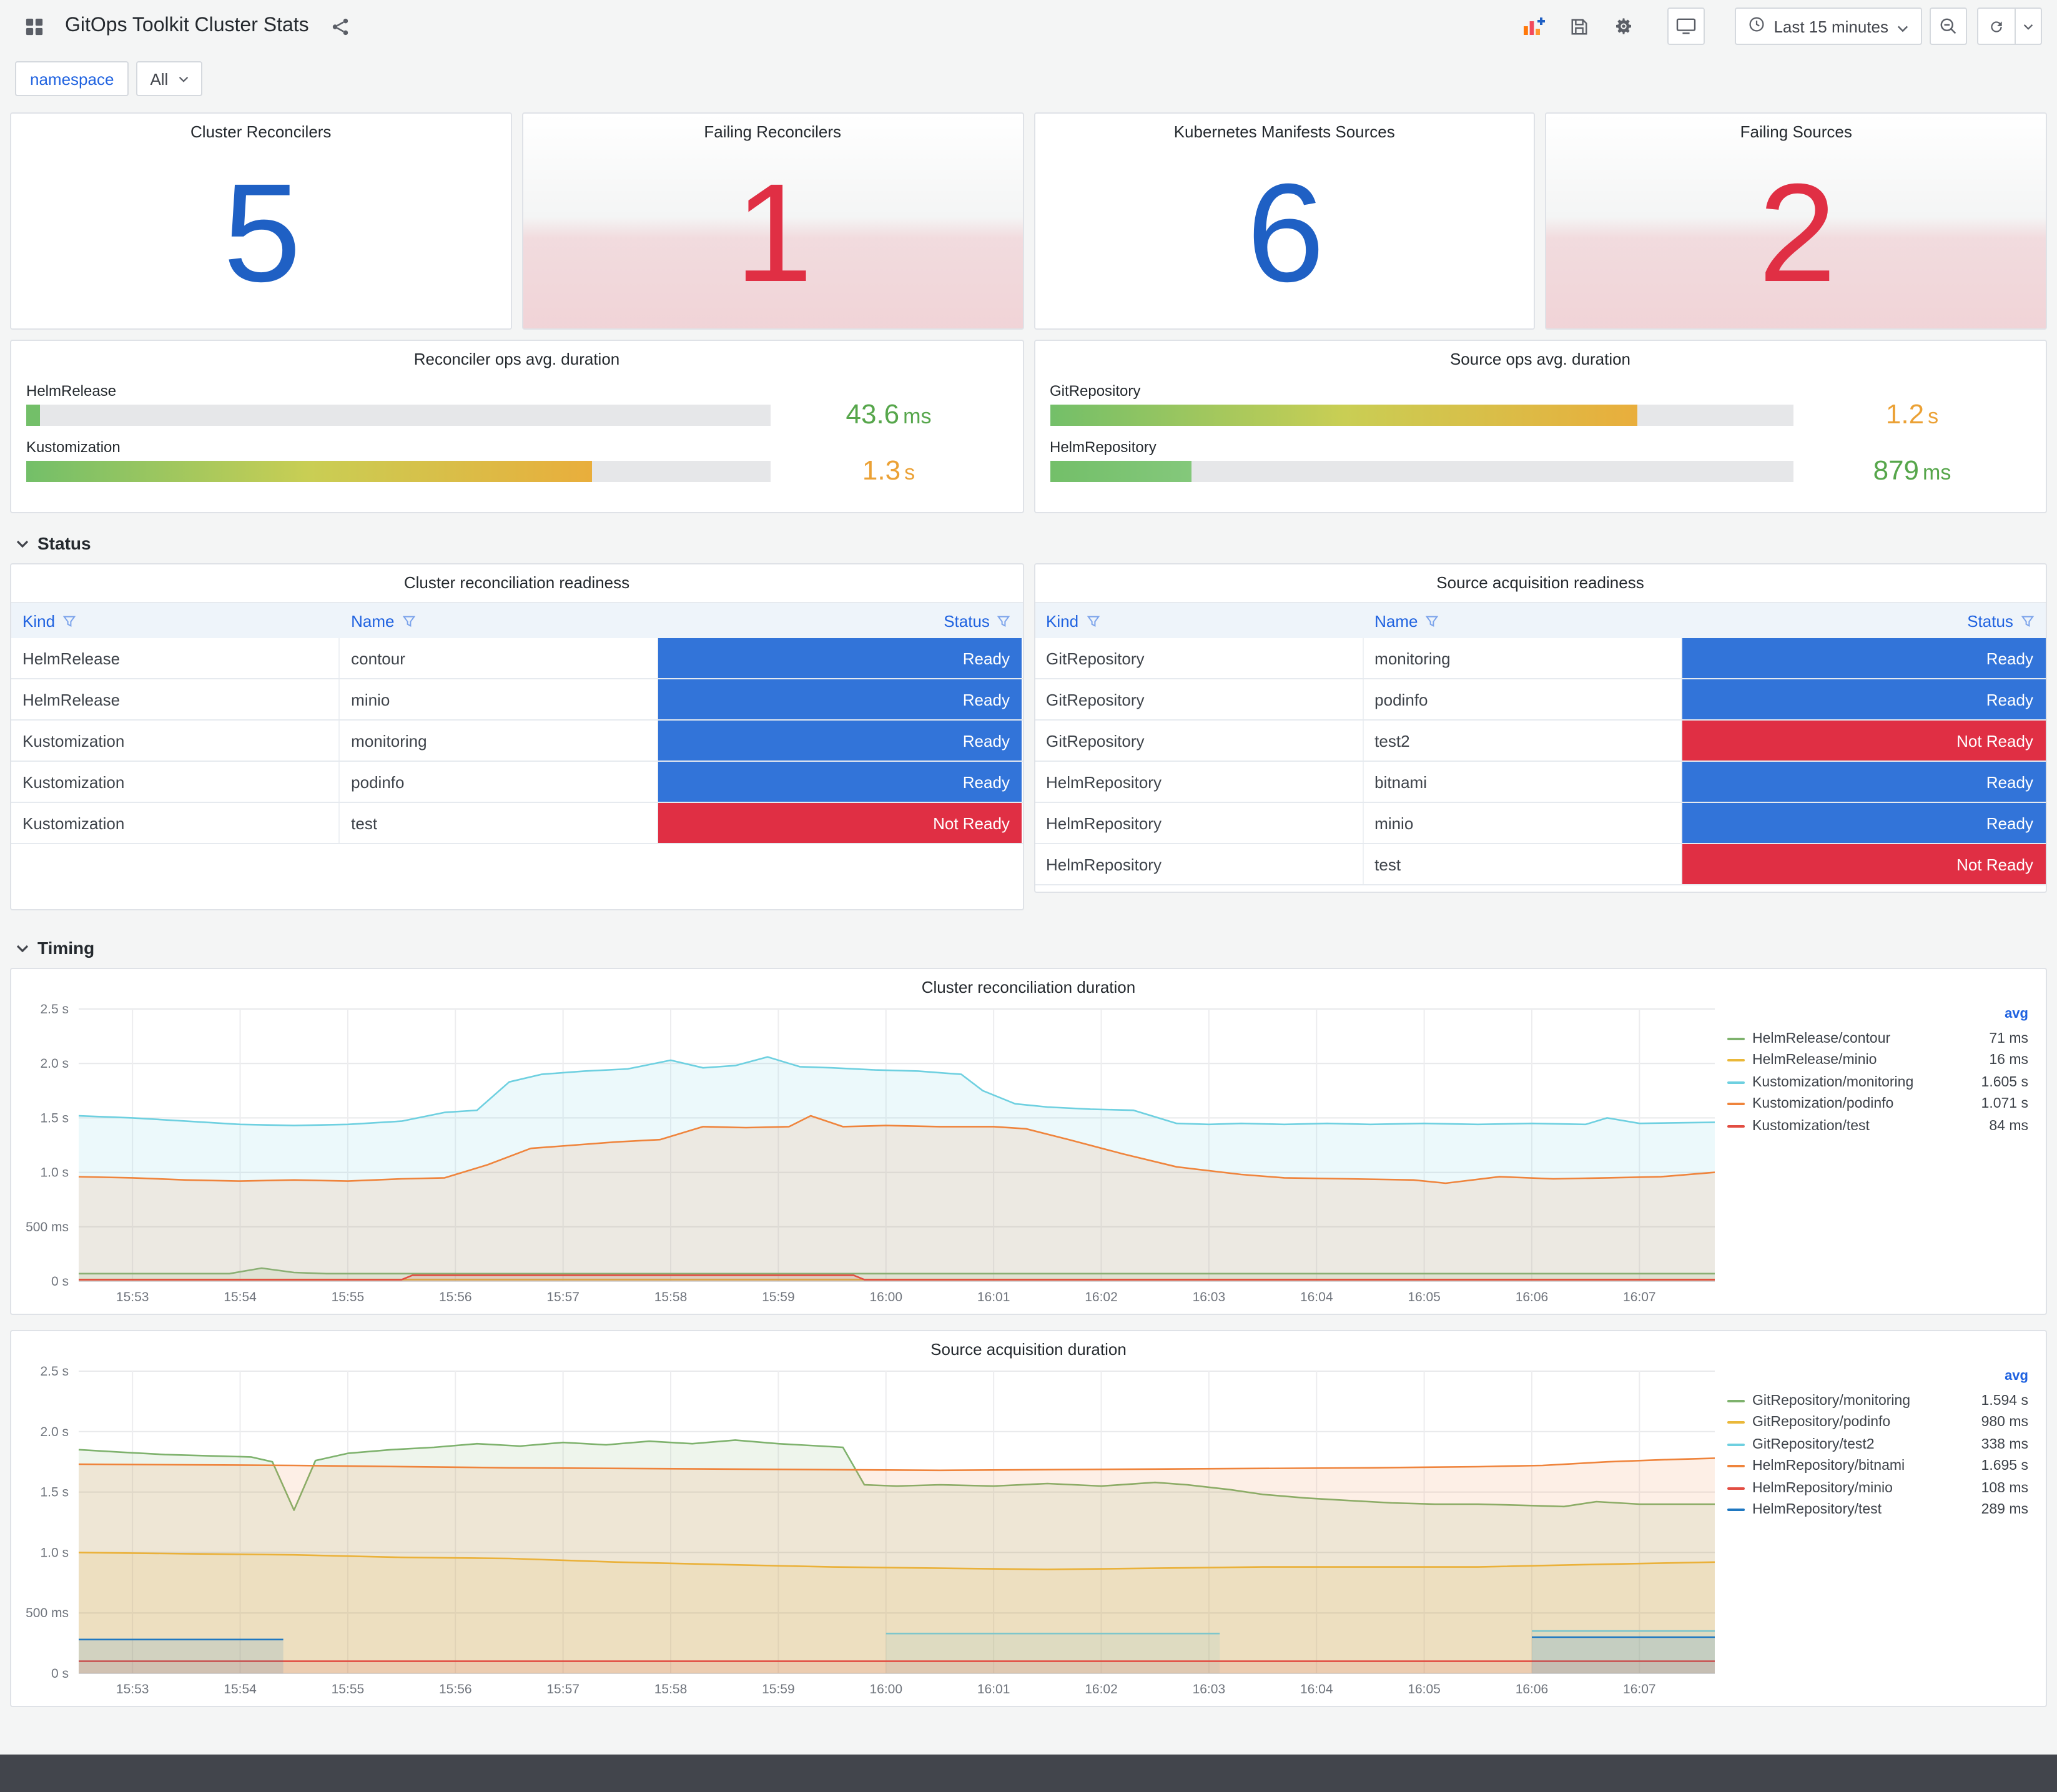 This screenshot has height=1792, width=2057. What do you see at coordinates (169, 78) in the screenshot?
I see `variable-namespace-value: All` at bounding box center [169, 78].